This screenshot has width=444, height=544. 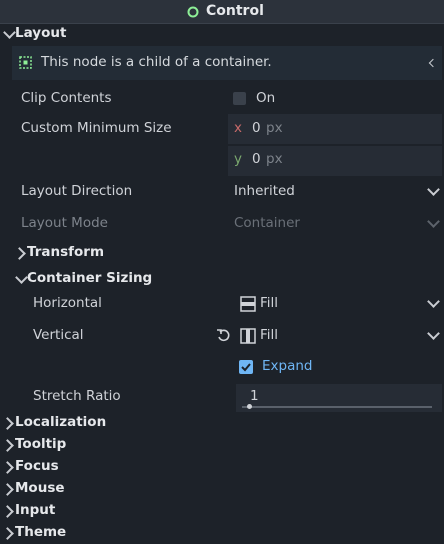 I want to click on circle-outline-icon, so click(x=193, y=12).